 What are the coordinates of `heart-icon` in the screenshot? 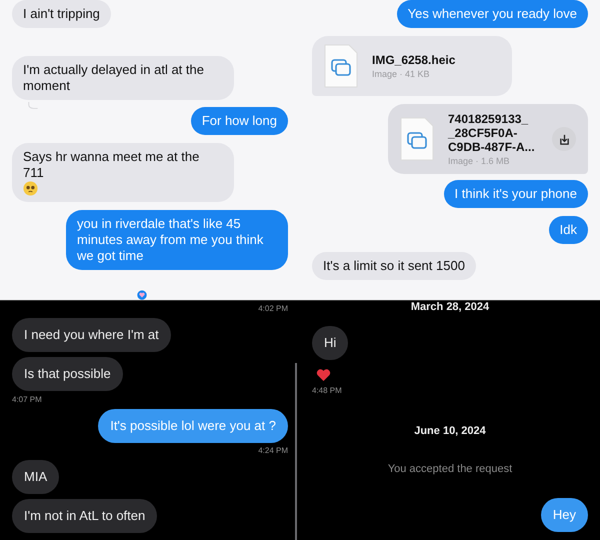 It's located at (323, 375).